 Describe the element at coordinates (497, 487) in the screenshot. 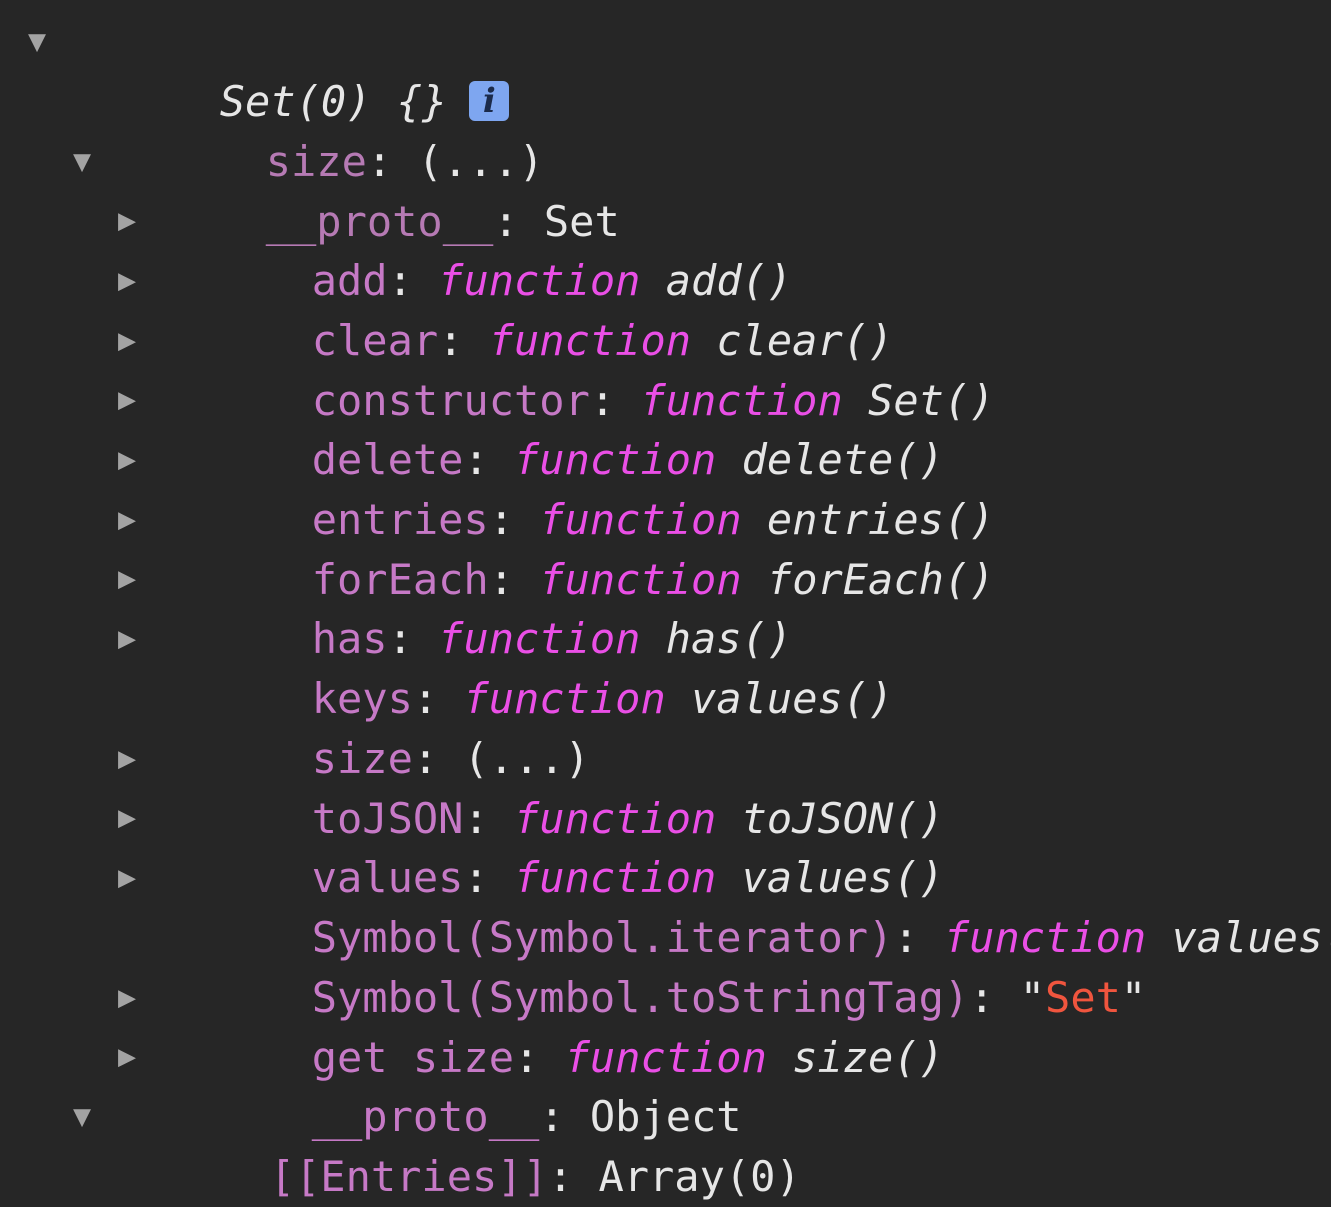

I see `tree-row-entries: ▶ entries: function entries()` at that location.